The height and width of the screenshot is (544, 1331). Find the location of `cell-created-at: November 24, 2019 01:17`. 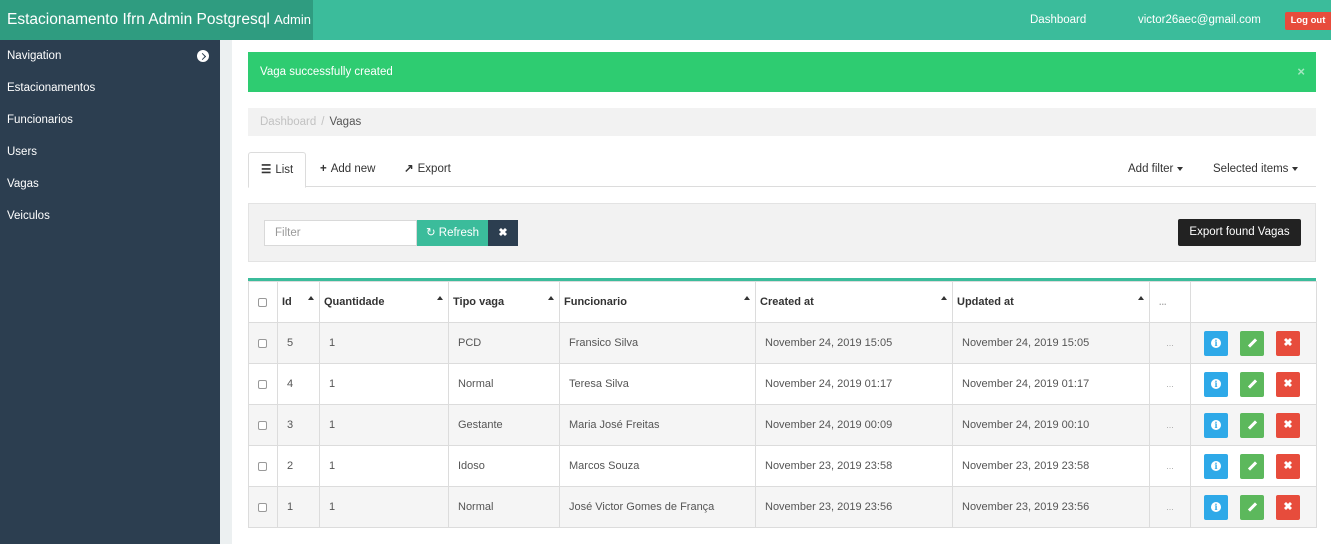

cell-created-at: November 24, 2019 01:17 is located at coordinates (854, 384).